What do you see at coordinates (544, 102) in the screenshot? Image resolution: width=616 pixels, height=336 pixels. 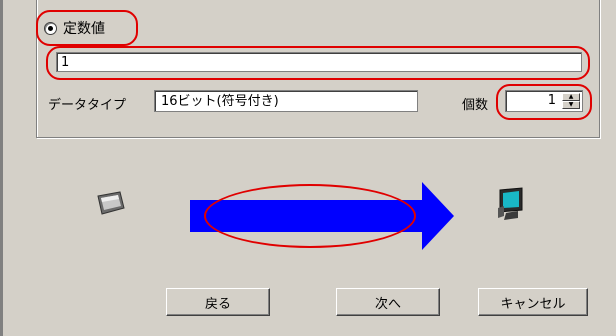 I see `highlight-oval-count` at bounding box center [544, 102].